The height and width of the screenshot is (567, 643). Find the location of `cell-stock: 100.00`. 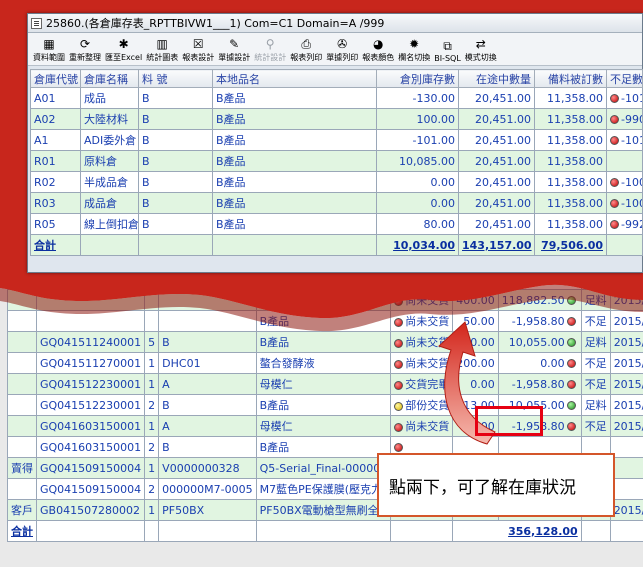

cell-stock: 100.00 is located at coordinates (417, 119).